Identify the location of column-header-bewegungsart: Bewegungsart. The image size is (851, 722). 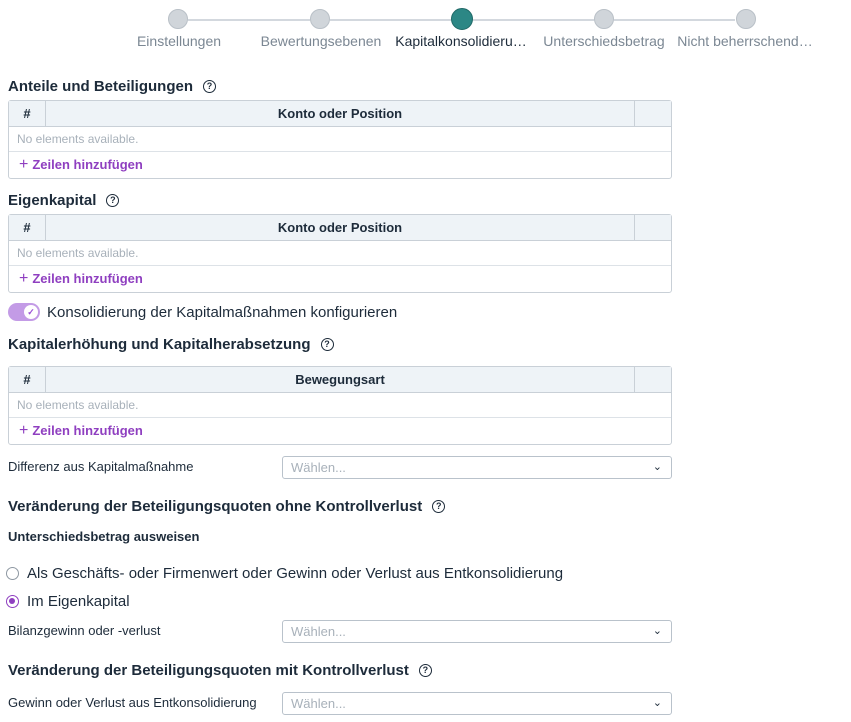
(340, 379).